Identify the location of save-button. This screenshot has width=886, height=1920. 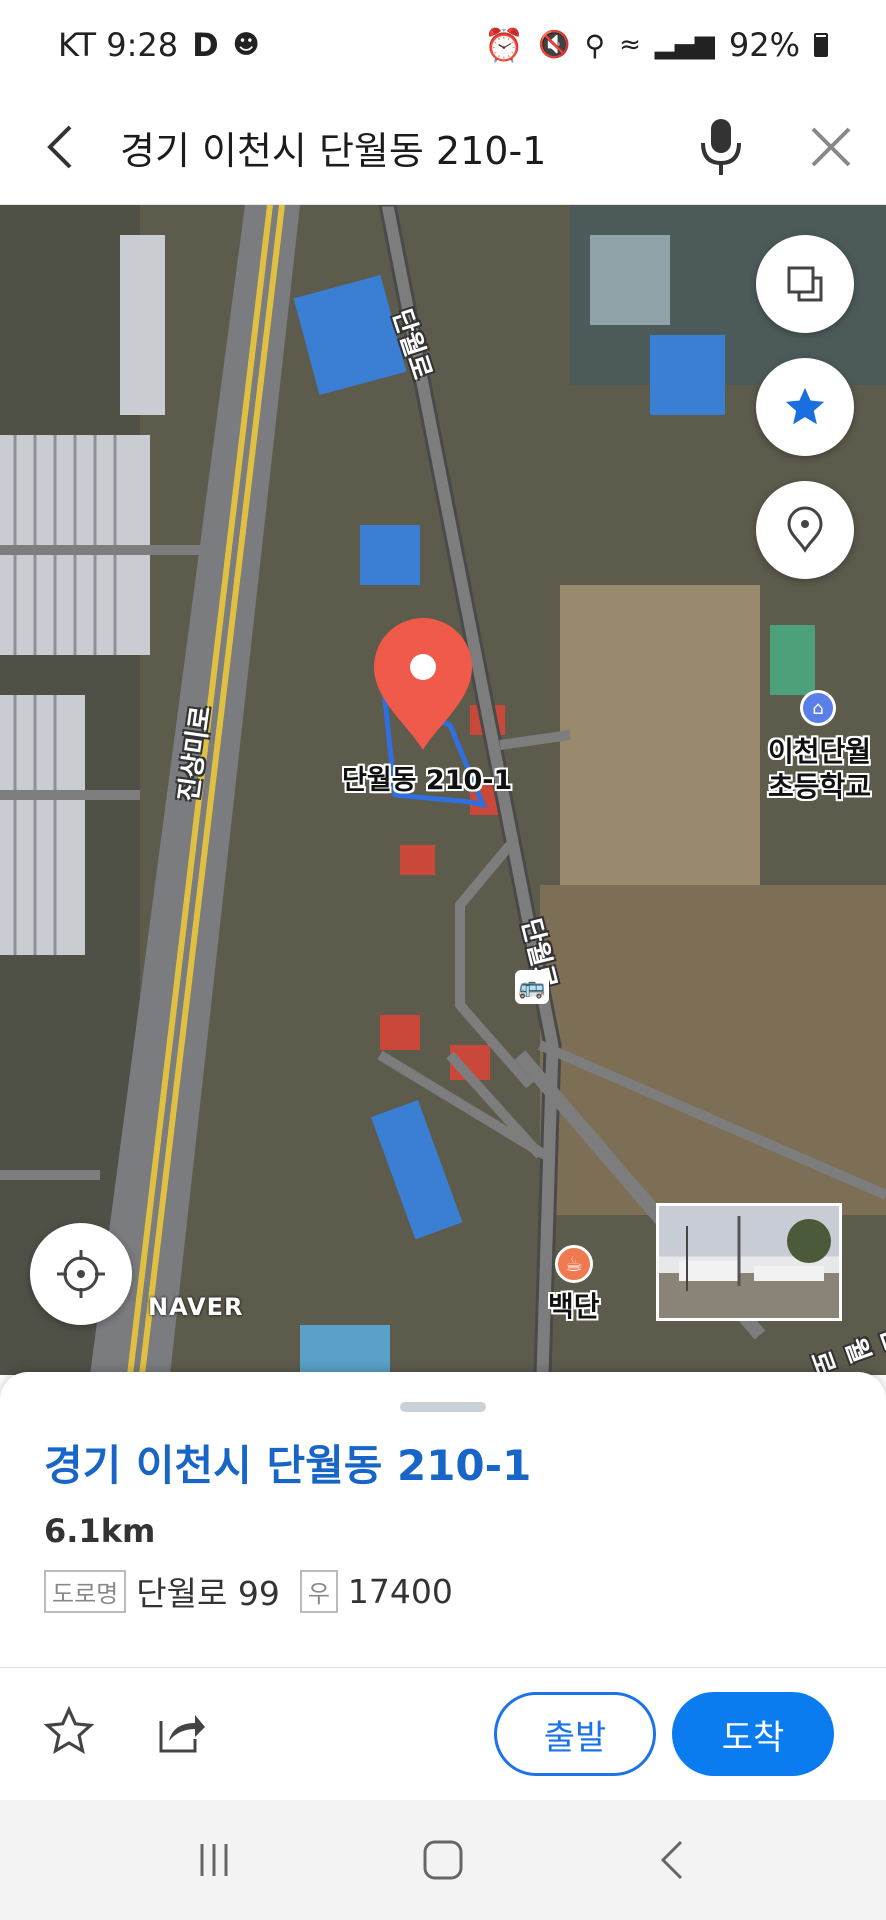
(69, 1731).